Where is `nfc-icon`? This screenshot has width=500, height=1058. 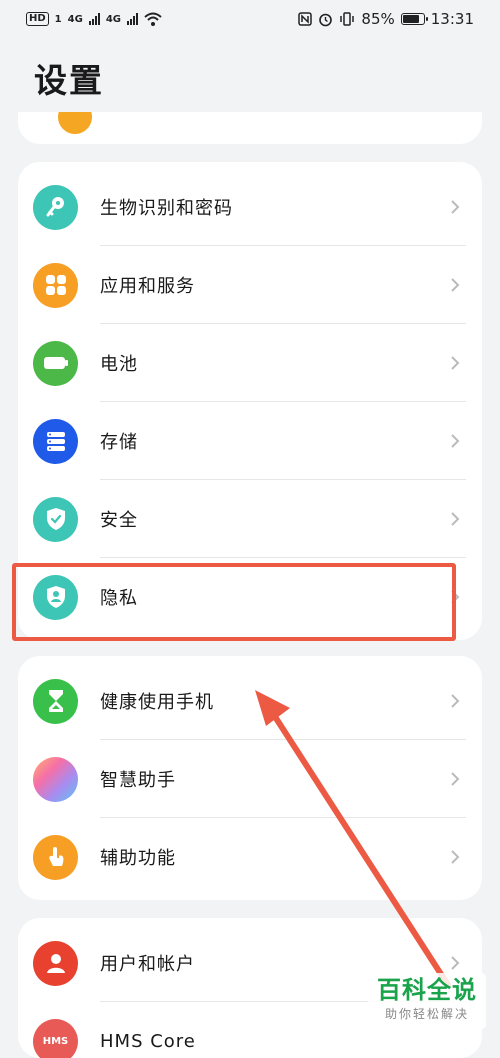 nfc-icon is located at coordinates (305, 19).